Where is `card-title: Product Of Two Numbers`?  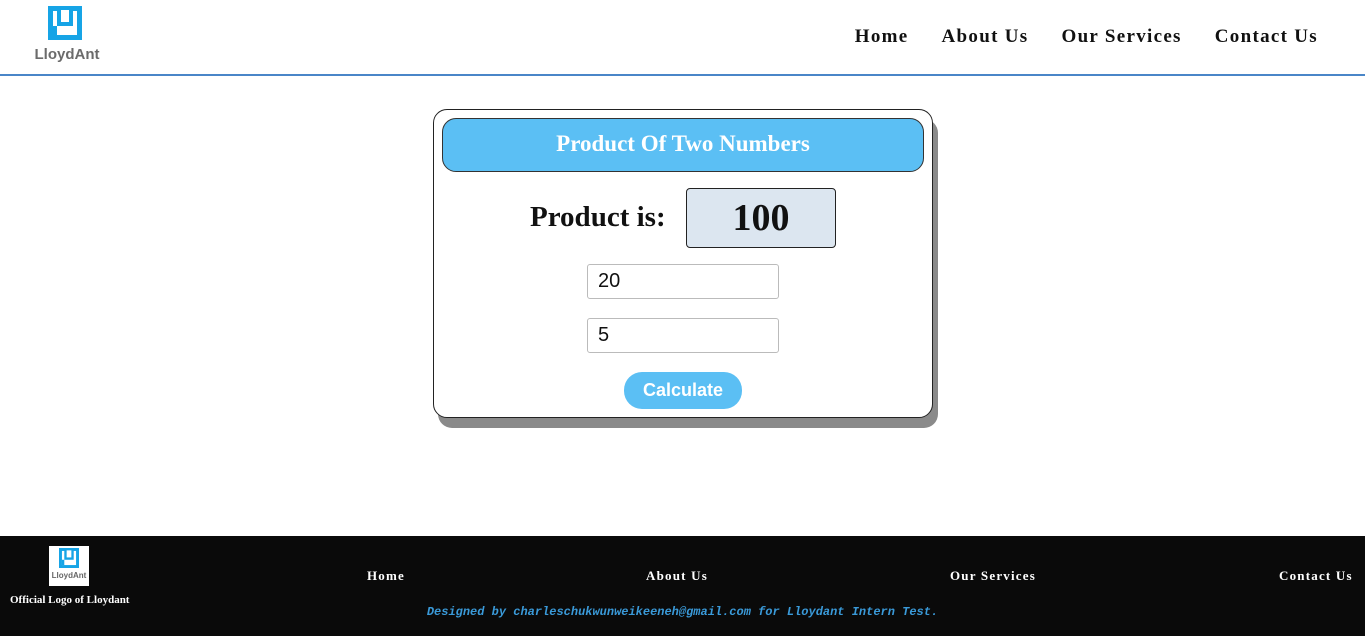 card-title: Product Of Two Numbers is located at coordinates (683, 145).